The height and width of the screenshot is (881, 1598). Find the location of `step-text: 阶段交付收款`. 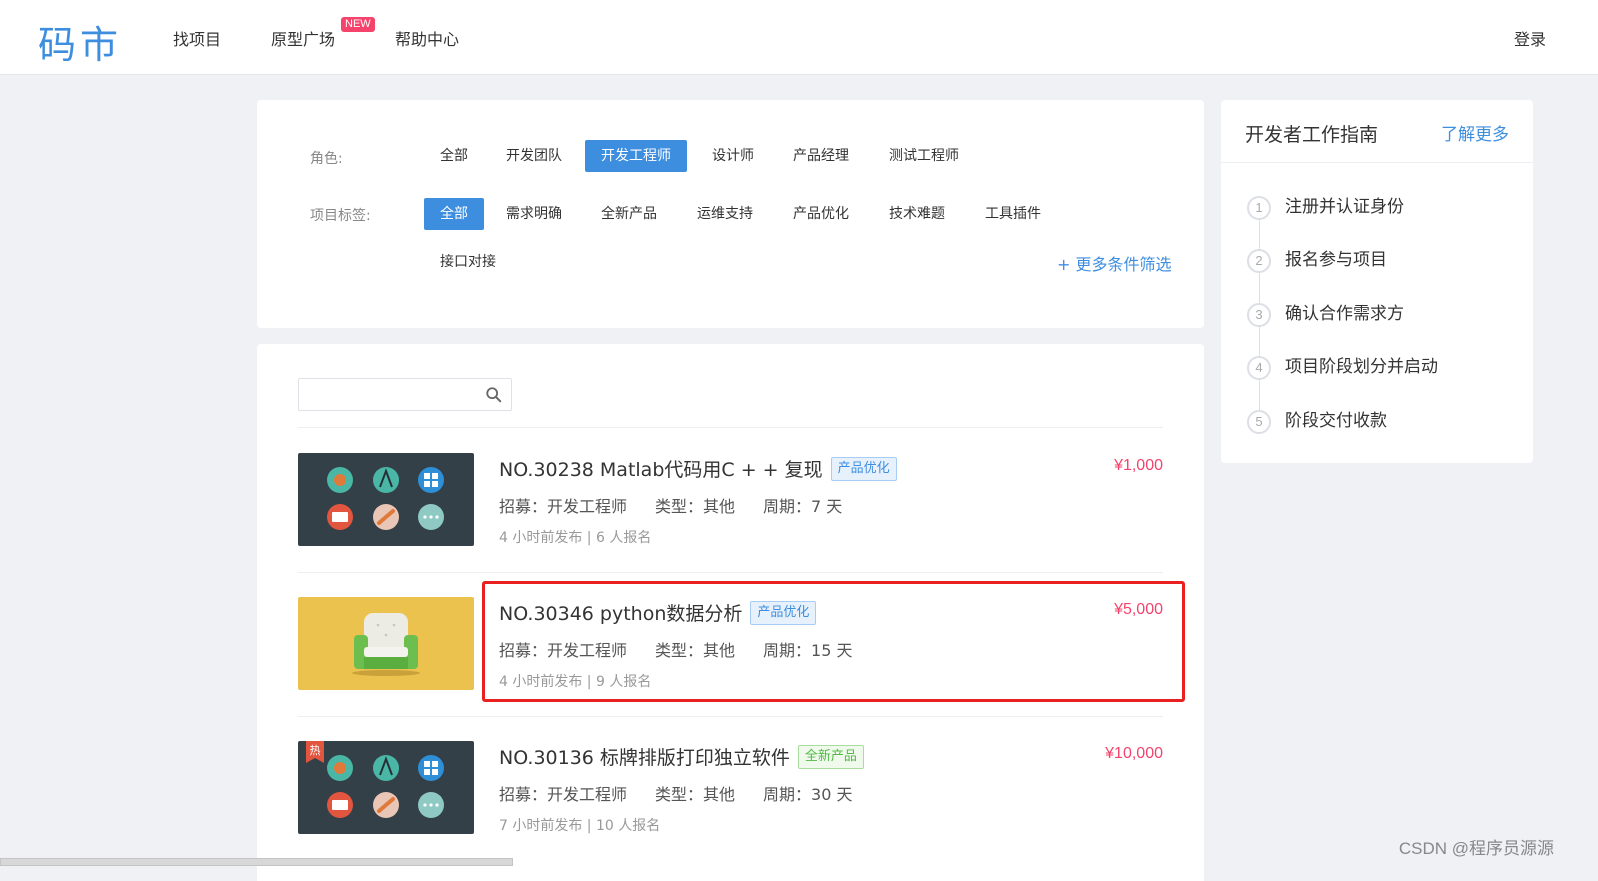

step-text: 阶段交付收款 is located at coordinates (1336, 421).